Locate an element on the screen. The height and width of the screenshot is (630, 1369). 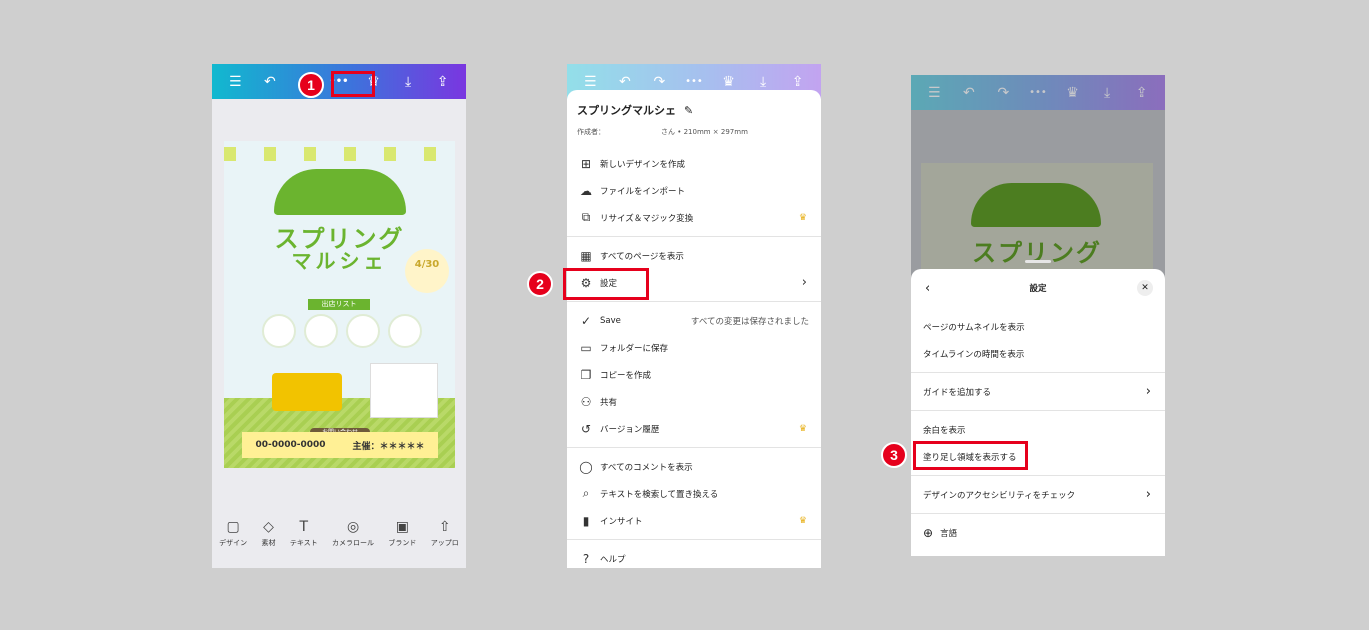
design-title: スプリングマルシェ is located at coordinates (626, 110).